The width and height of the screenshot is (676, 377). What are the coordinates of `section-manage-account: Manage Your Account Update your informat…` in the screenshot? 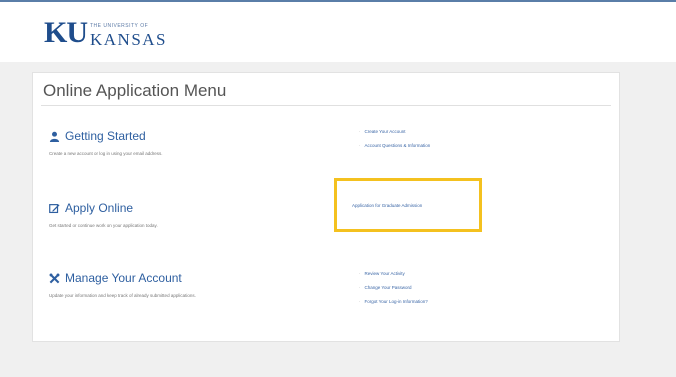 It's located at (329, 287).